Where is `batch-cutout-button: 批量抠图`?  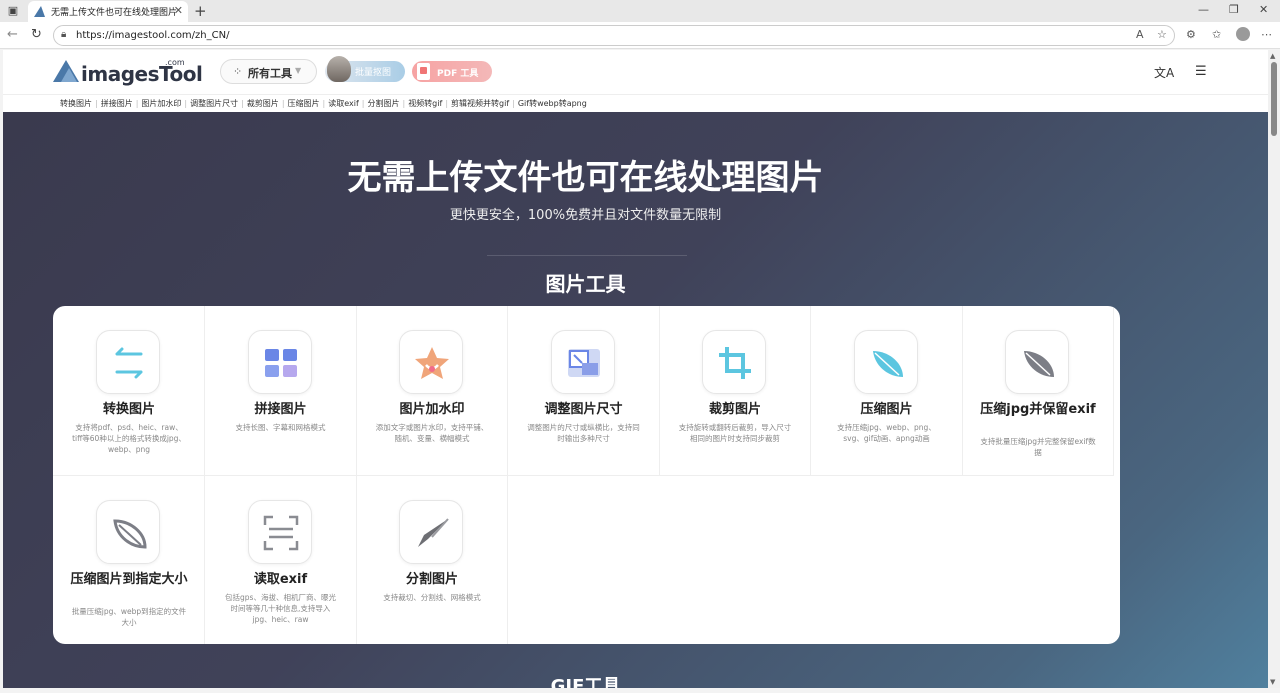
batch-cutout-button: 批量抠图 is located at coordinates (365, 69).